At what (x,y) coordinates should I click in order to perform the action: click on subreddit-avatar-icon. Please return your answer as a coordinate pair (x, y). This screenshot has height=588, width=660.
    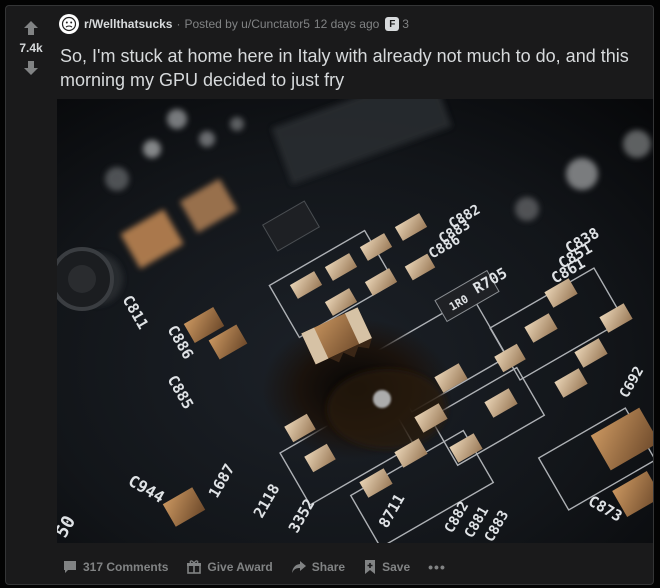
    Looking at the image, I should click on (69, 24).